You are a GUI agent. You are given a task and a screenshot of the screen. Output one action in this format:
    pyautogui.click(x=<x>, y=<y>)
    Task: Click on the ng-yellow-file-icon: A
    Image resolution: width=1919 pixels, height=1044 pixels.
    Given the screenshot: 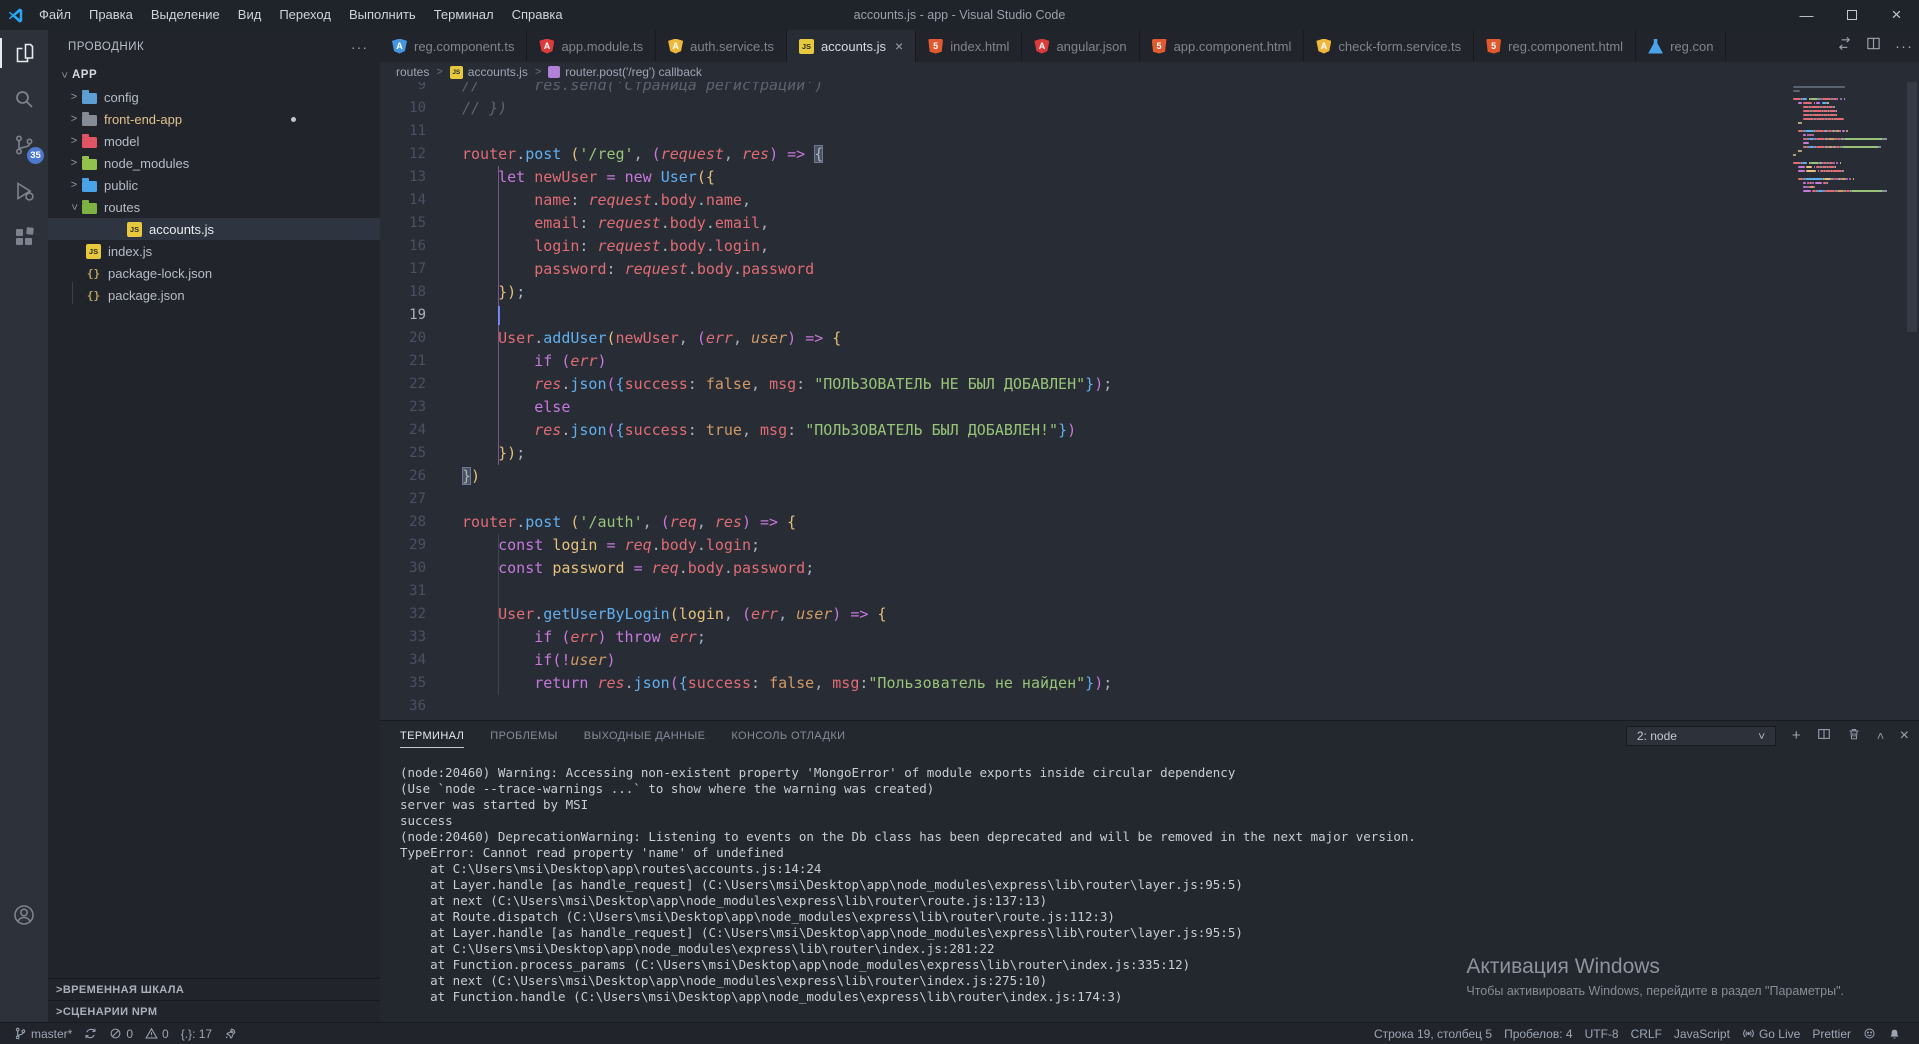 What is the action you would take?
    pyautogui.click(x=1324, y=46)
    